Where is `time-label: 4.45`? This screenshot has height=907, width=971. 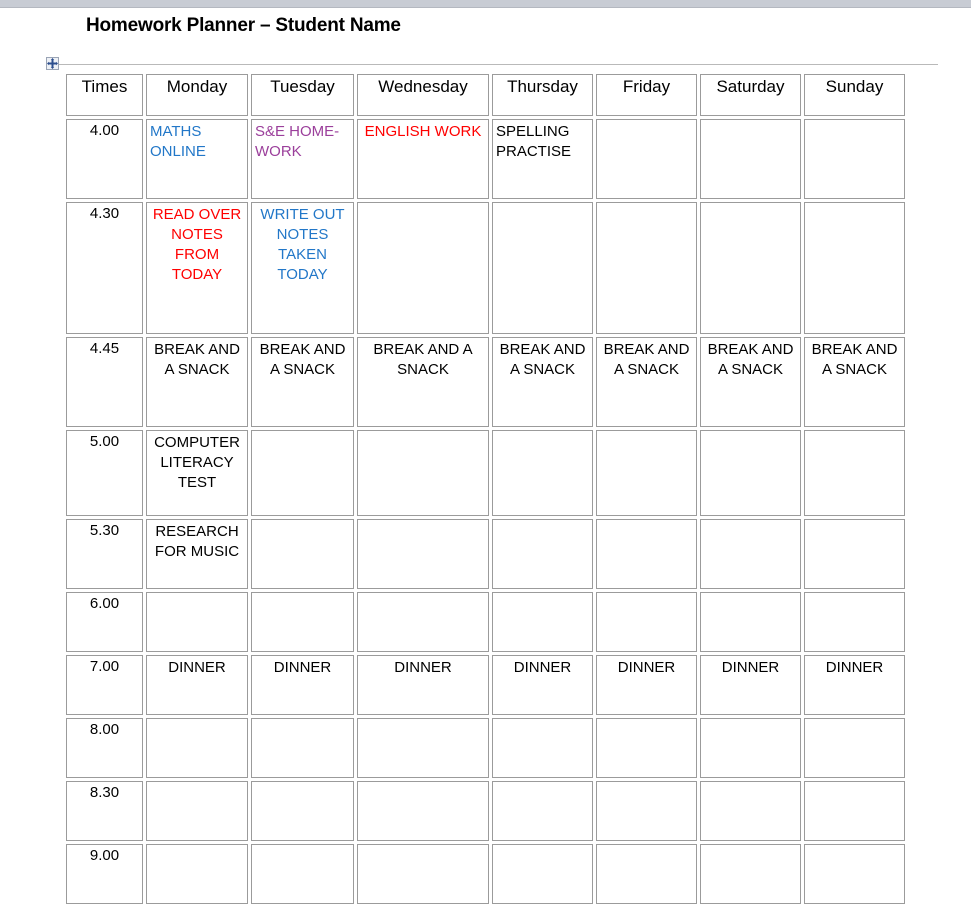
time-label: 4.45 is located at coordinates (104, 382).